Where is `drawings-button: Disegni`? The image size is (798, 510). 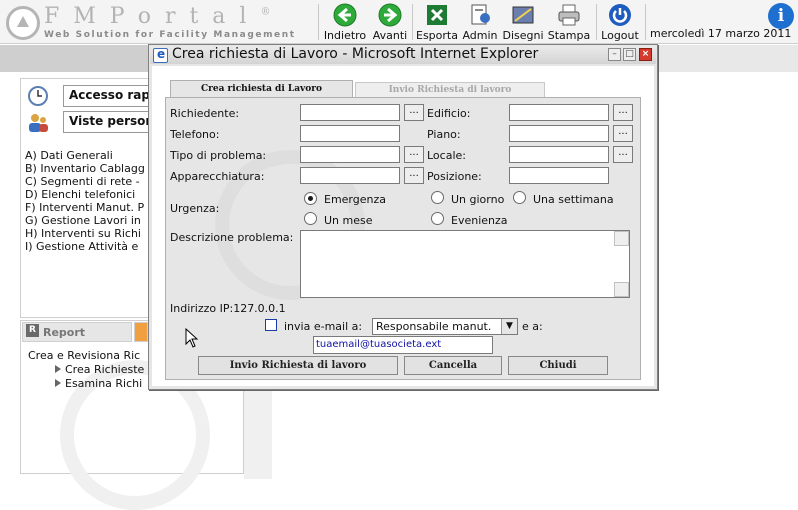
drawings-button: Disegni is located at coordinates (523, 22).